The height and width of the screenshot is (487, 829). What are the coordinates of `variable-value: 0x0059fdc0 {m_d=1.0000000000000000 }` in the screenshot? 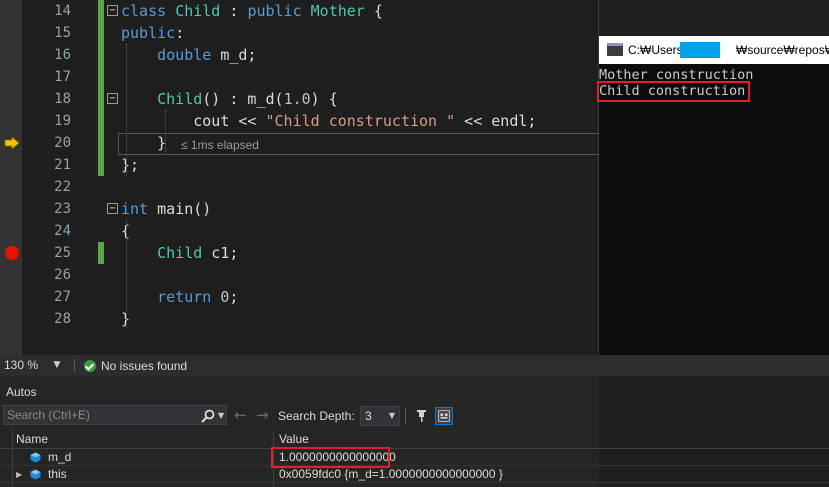 It's located at (391, 474).